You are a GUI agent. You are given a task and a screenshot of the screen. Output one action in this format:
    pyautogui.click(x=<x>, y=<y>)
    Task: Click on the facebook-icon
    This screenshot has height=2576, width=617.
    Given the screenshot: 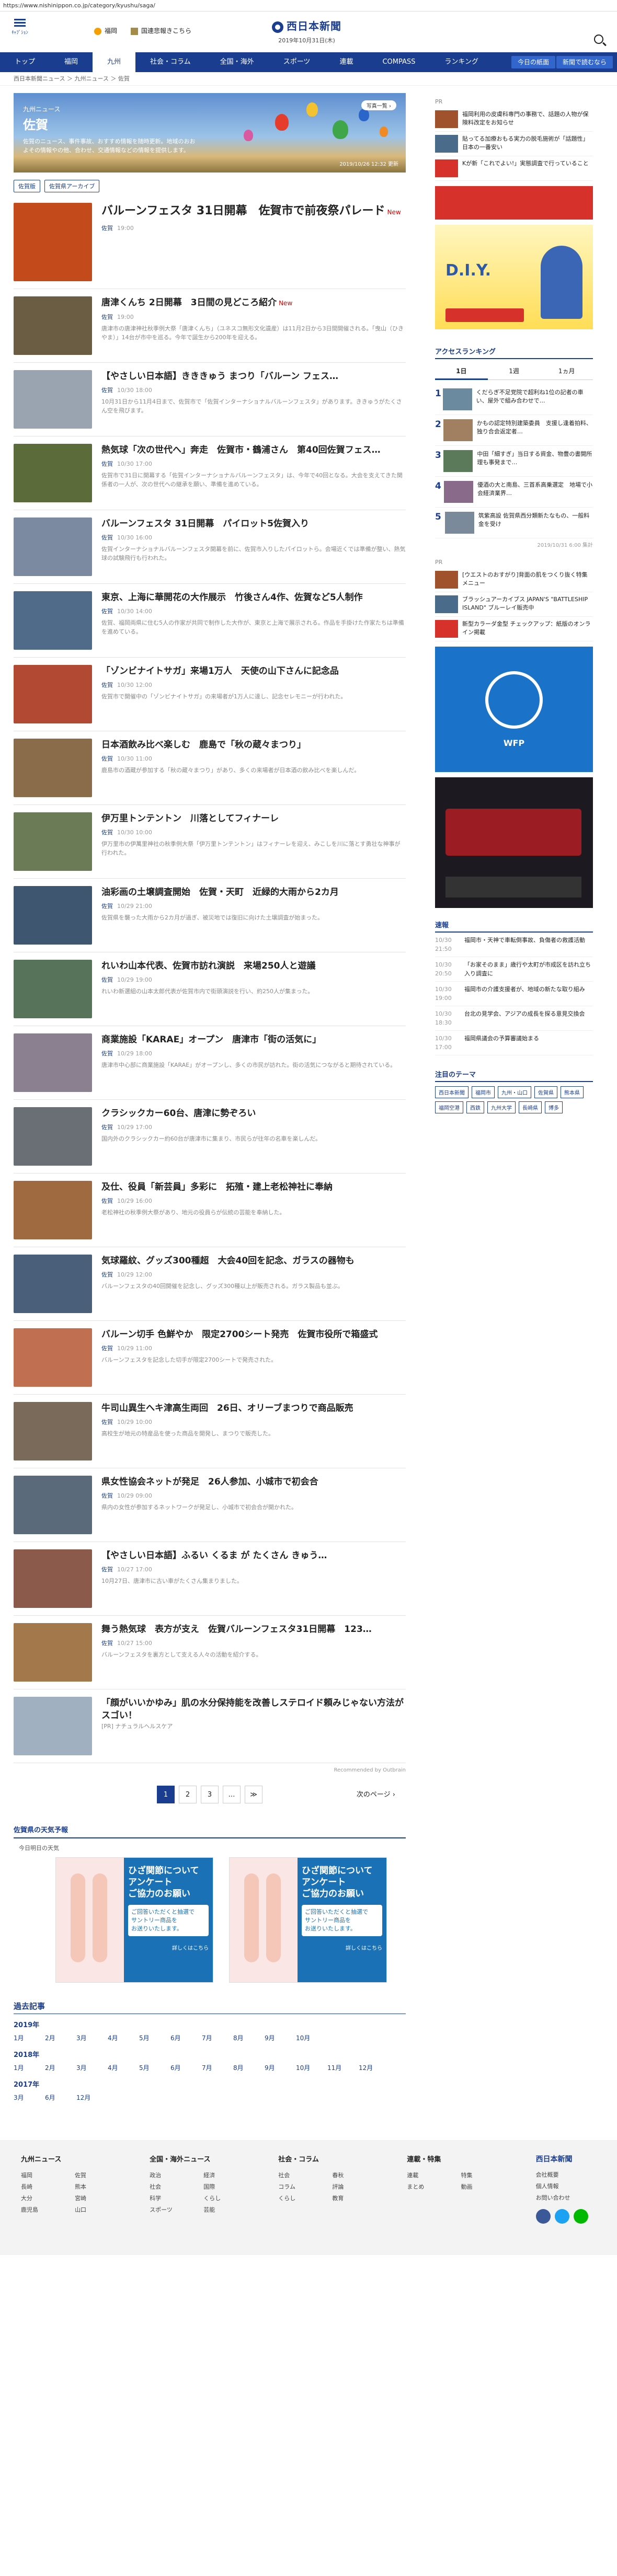 What is the action you would take?
    pyautogui.click(x=543, y=2216)
    